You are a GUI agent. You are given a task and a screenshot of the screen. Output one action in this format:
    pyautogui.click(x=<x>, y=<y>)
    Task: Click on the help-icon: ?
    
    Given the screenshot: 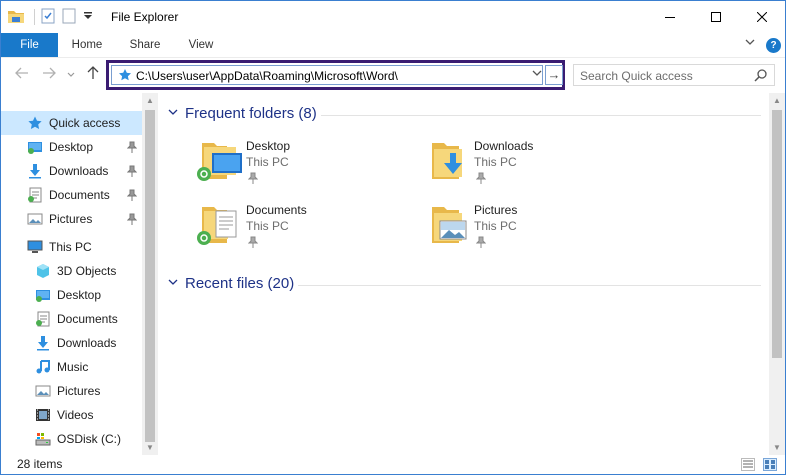 What is the action you would take?
    pyautogui.click(x=773, y=45)
    